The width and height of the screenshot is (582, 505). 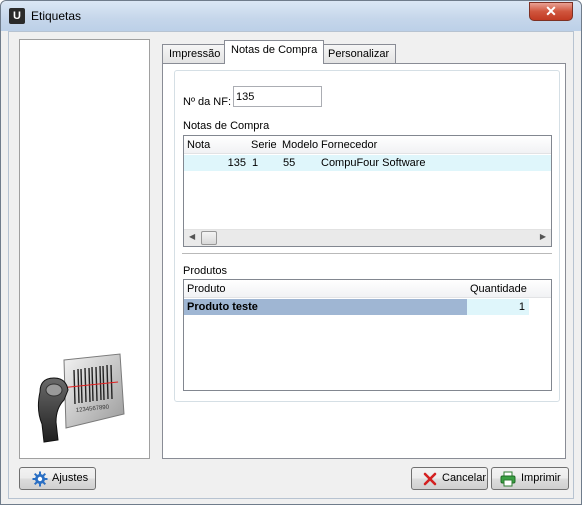 I want to click on table-row: Produto teste 1, so click(x=356, y=307).